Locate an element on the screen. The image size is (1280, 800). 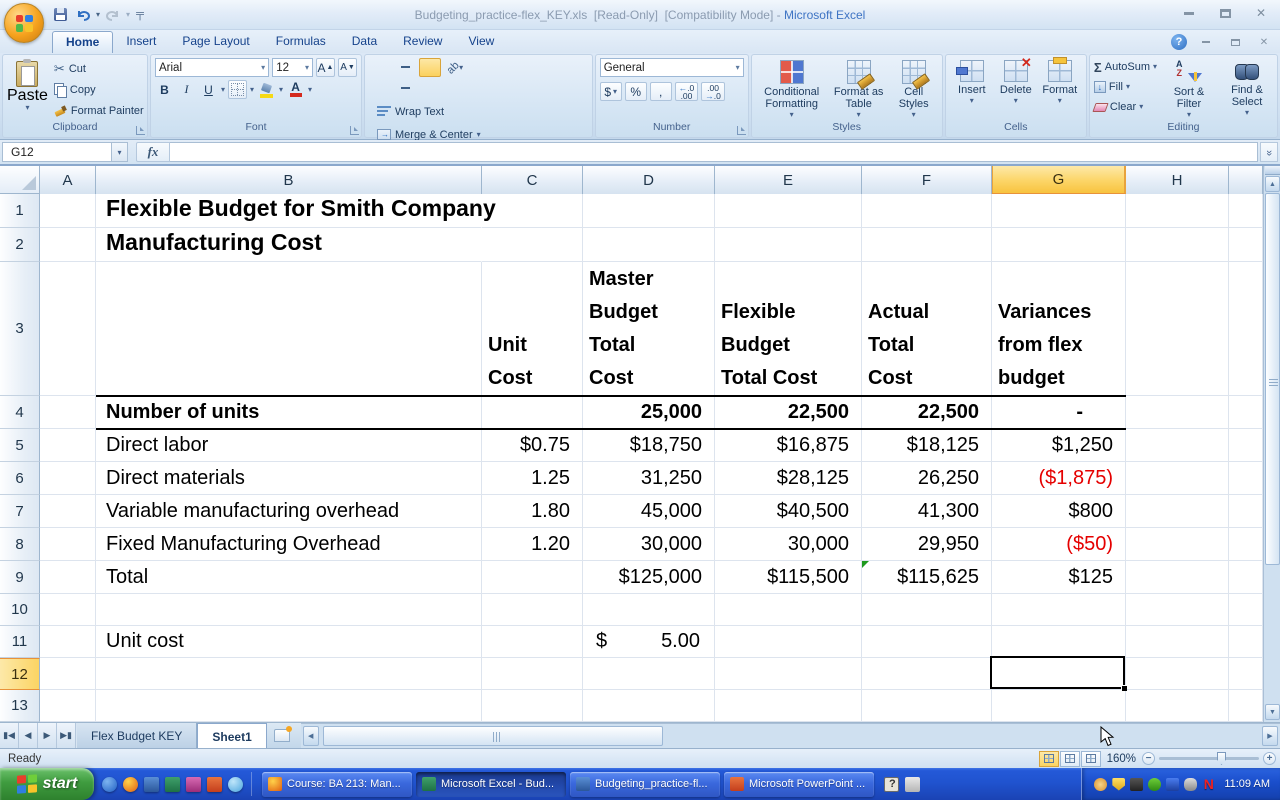
bottom-align-button is located at coordinates (430, 67).